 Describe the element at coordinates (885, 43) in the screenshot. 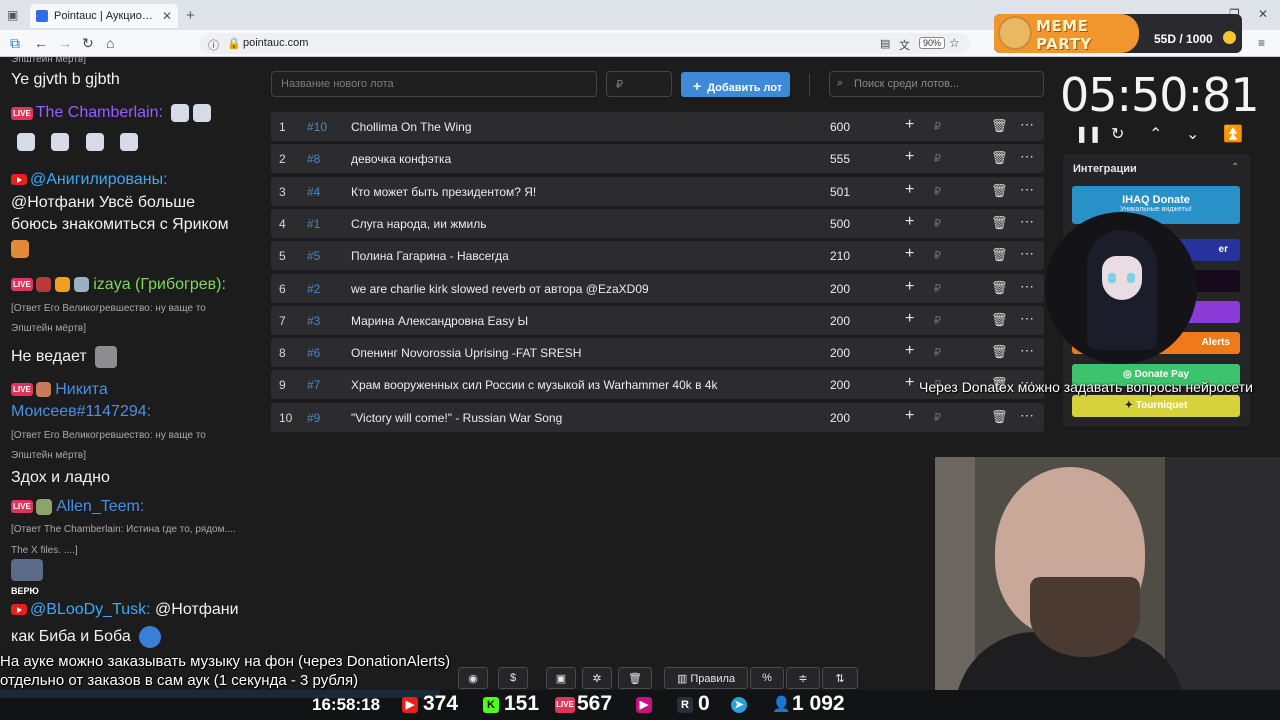

I see `reader-icon: ▤` at that location.